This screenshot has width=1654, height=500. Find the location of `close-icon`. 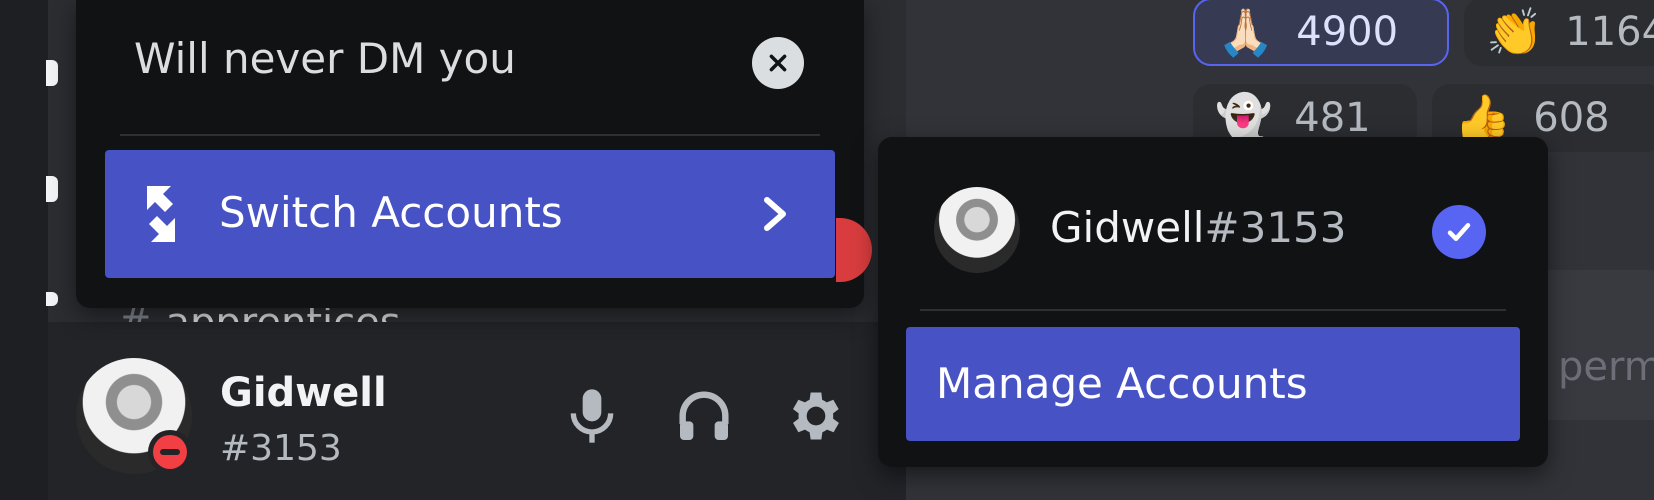

close-icon is located at coordinates (778, 63).